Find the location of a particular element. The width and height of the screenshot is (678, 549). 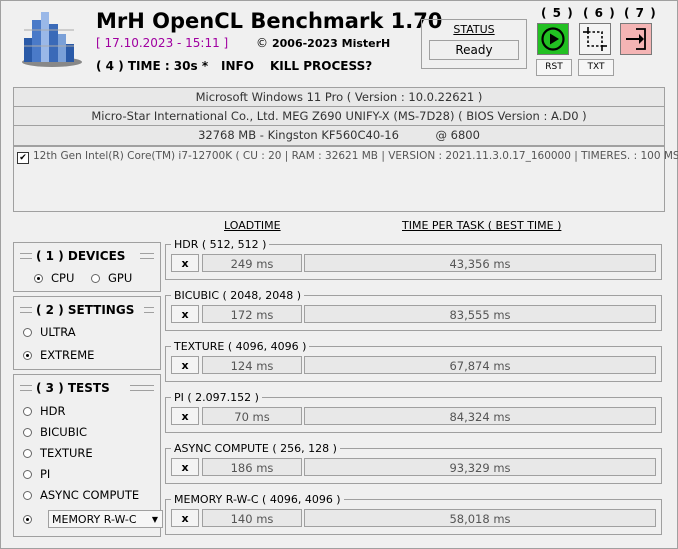

status-value: Ready is located at coordinates (474, 50).